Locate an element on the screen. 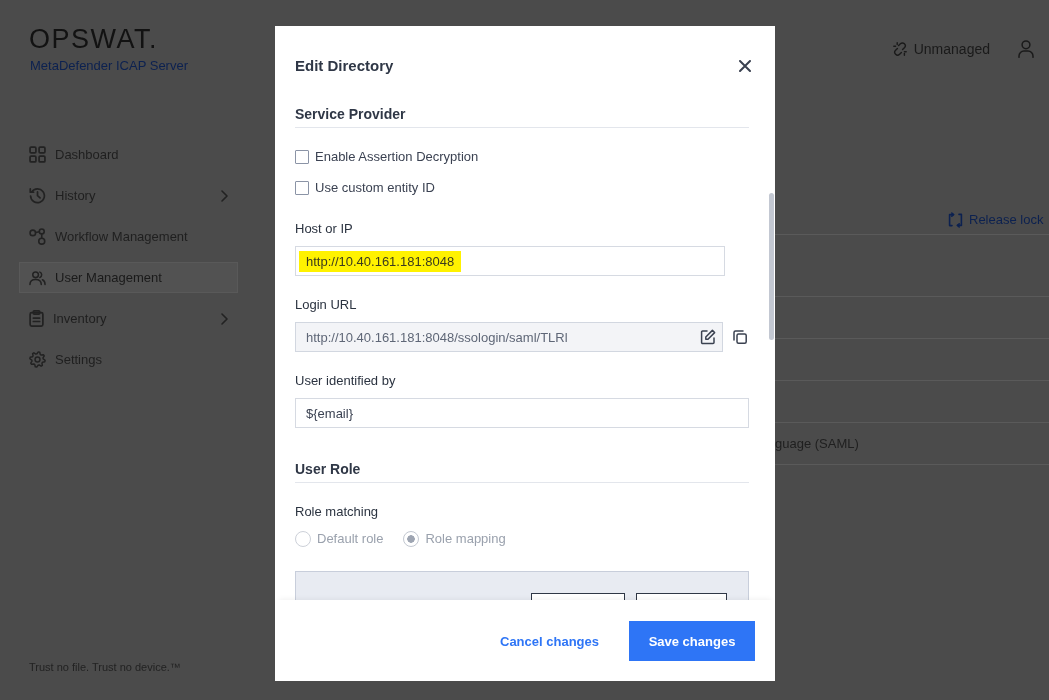 This screenshot has width=1049, height=700. field-label: Host or IP is located at coordinates (324, 229).